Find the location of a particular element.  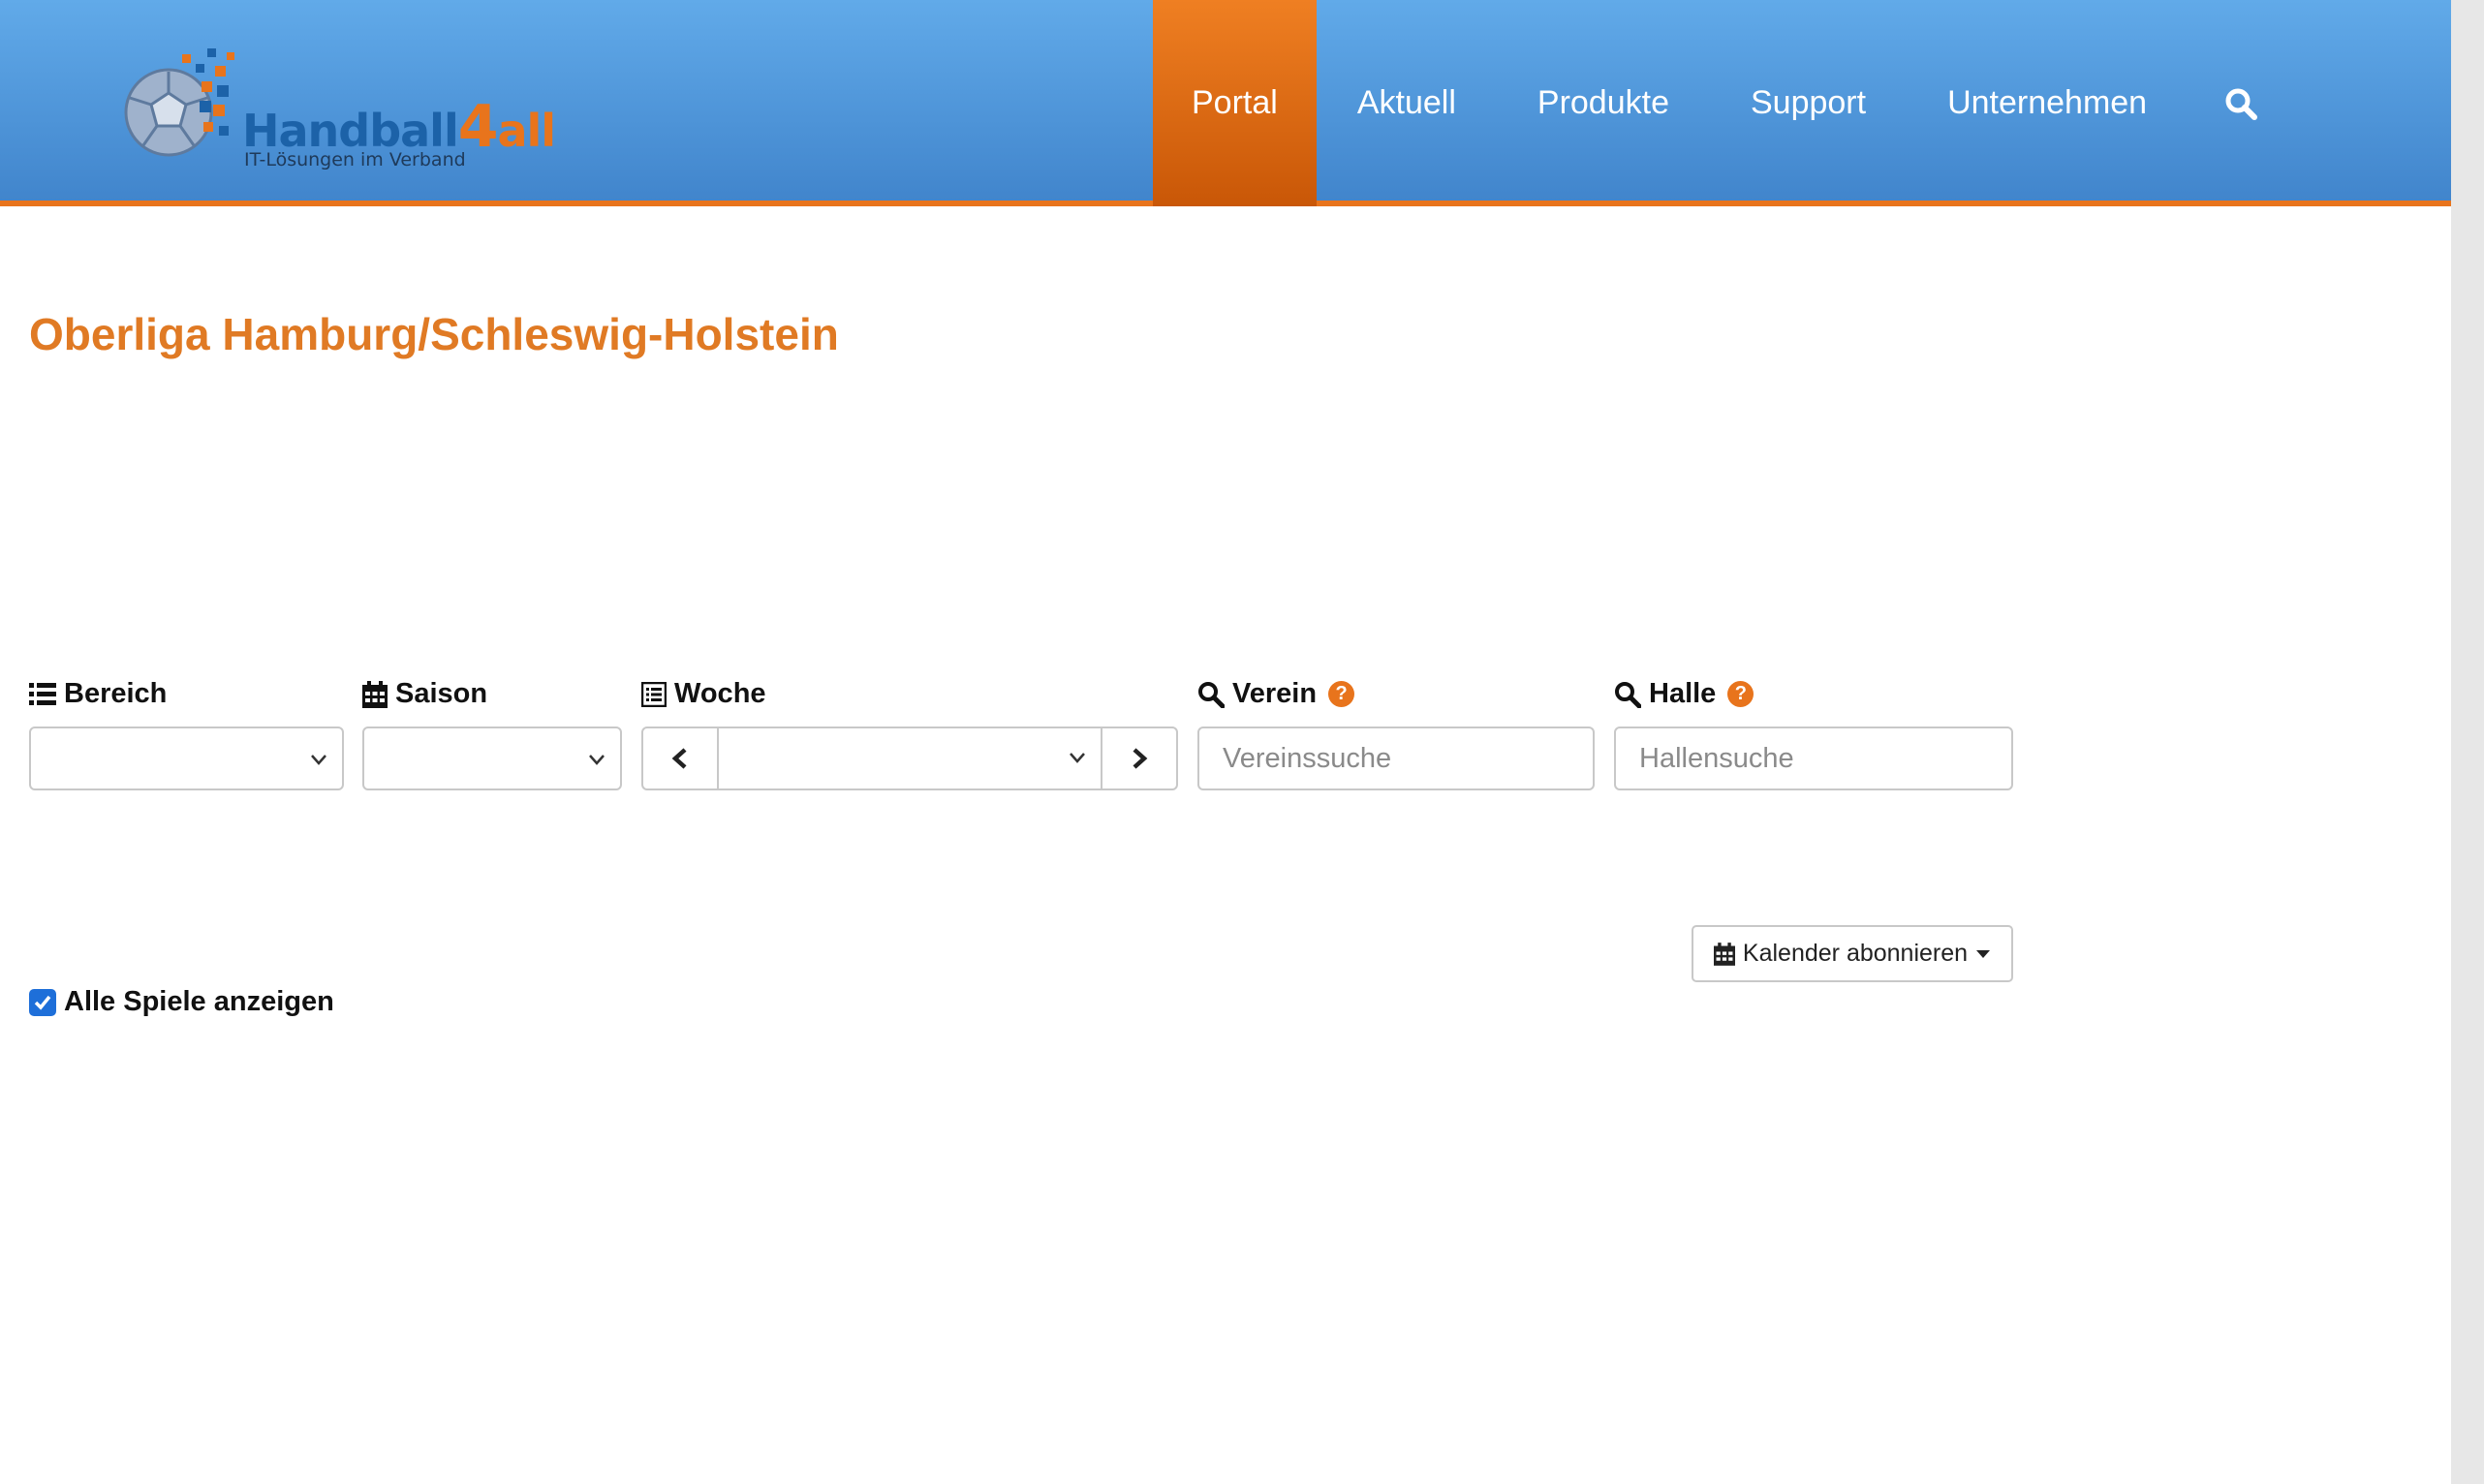

previous-week-button is located at coordinates (681, 758).